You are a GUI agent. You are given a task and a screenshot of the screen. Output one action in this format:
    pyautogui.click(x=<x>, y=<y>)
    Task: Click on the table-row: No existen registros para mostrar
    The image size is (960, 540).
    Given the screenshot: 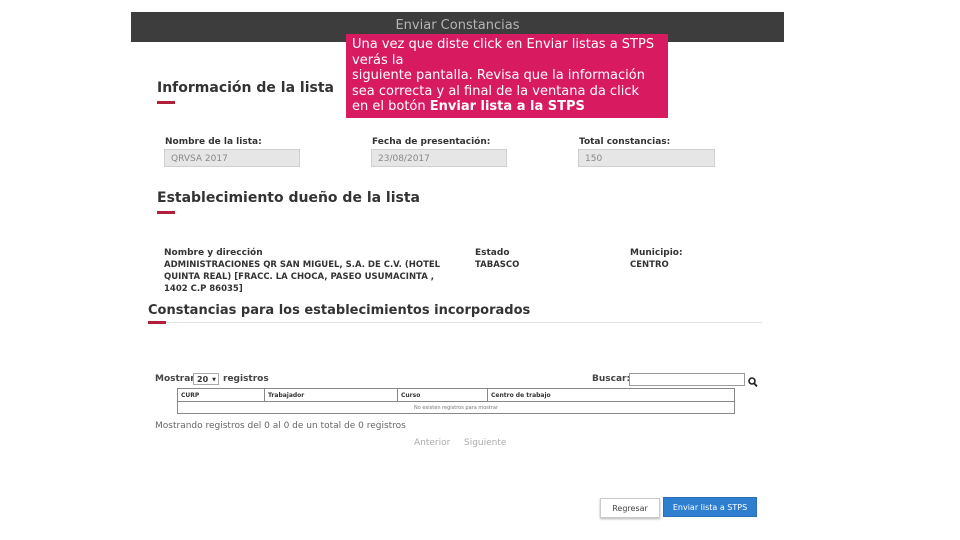 What is the action you would take?
    pyautogui.click(x=456, y=407)
    